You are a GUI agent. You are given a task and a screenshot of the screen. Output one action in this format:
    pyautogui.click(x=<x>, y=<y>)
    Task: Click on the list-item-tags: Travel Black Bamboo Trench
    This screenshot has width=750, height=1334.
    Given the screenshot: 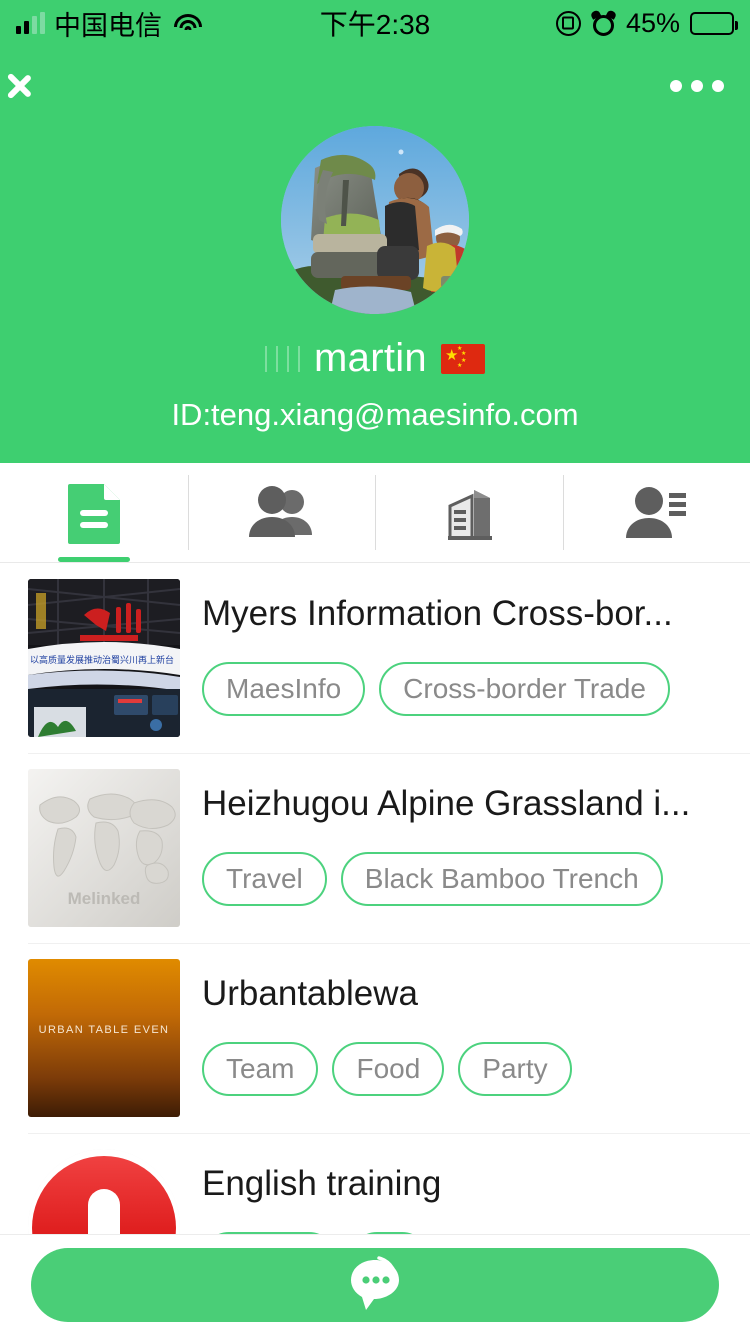 What is the action you would take?
    pyautogui.click(x=476, y=878)
    